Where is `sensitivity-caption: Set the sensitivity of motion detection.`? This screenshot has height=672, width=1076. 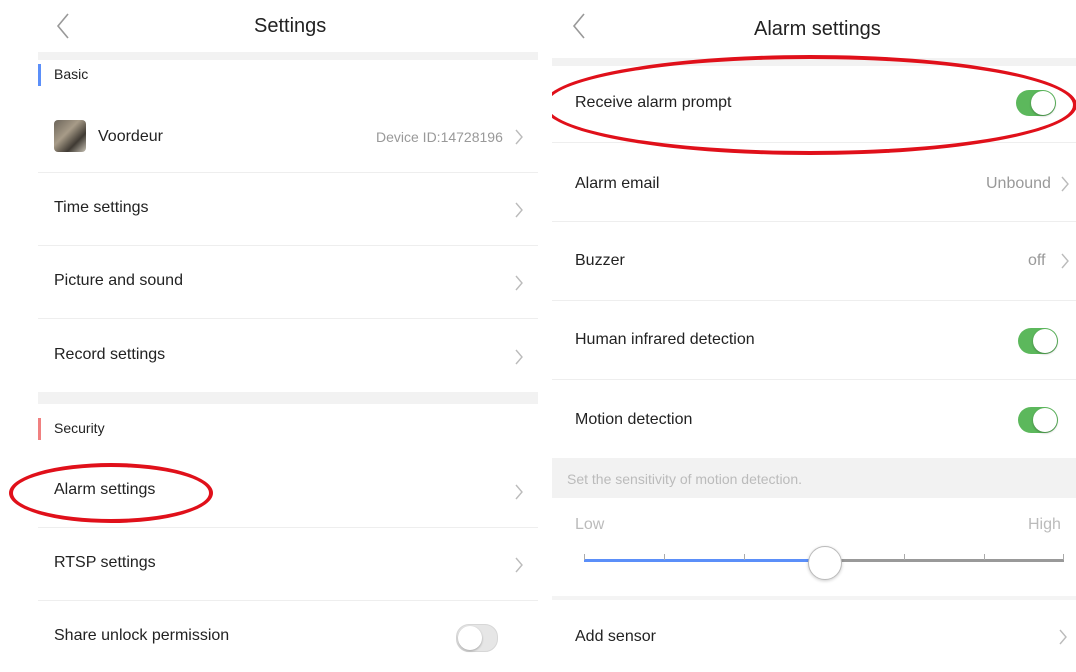 sensitivity-caption: Set the sensitivity of motion detection. is located at coordinates (685, 479).